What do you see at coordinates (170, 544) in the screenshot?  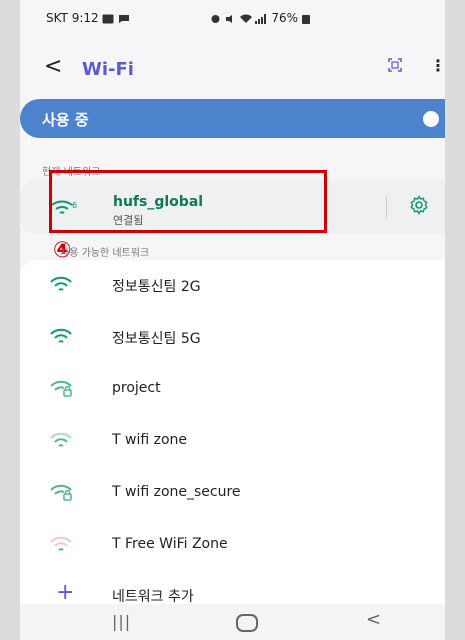 I see `network-name: T Free WiFi Zone` at bounding box center [170, 544].